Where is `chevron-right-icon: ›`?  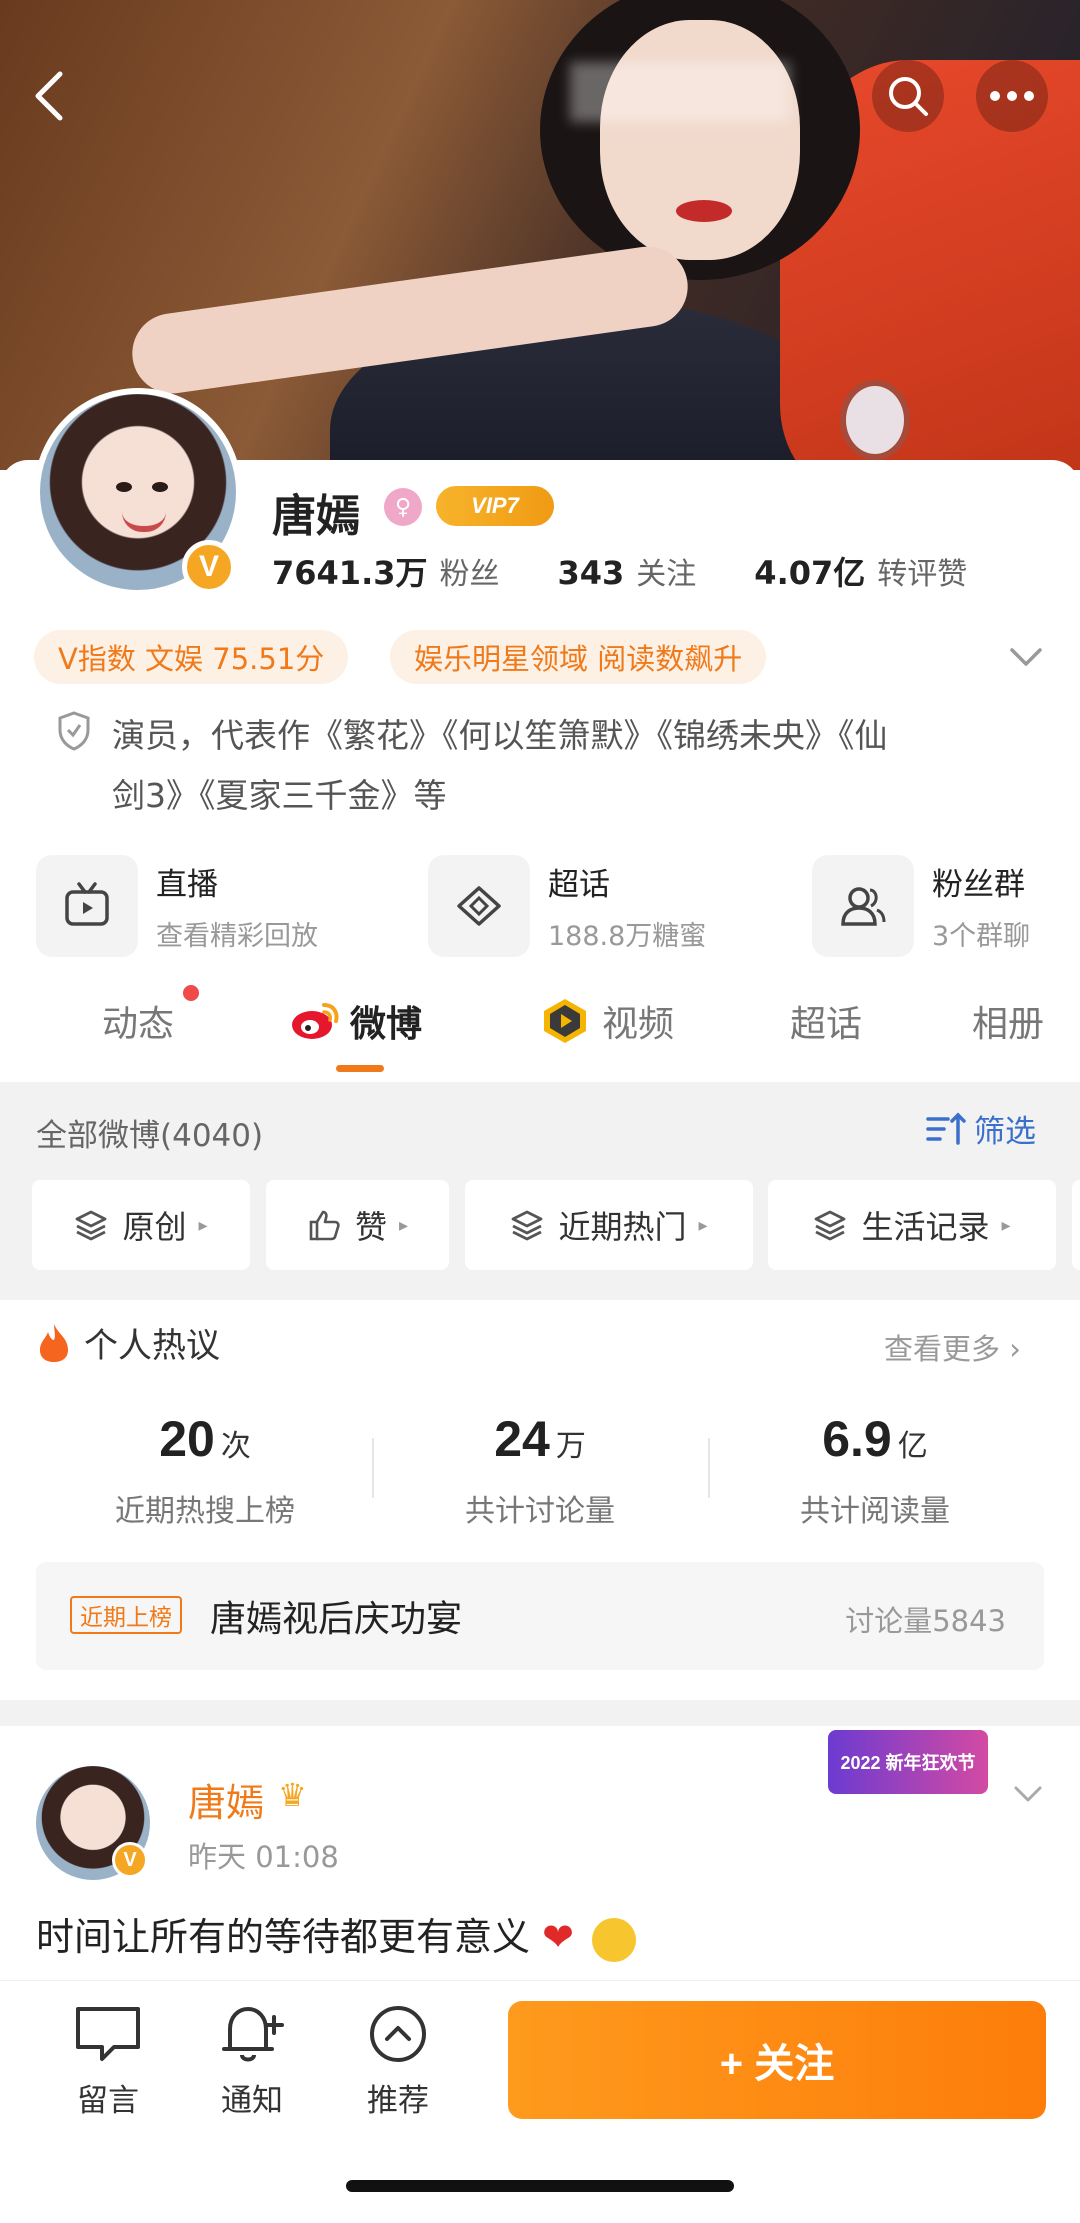 chevron-right-icon: › is located at coordinates (1015, 1349).